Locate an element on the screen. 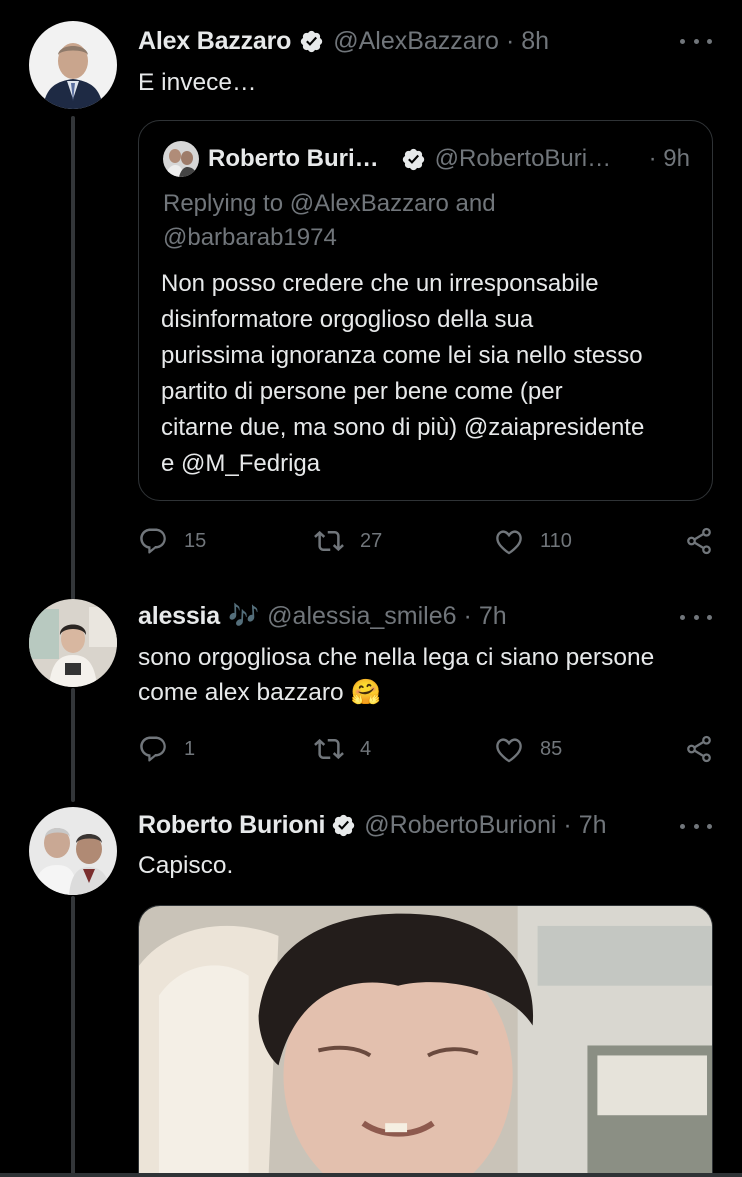 The height and width of the screenshot is (1177, 742). like-button: 85 is located at coordinates (528, 749).